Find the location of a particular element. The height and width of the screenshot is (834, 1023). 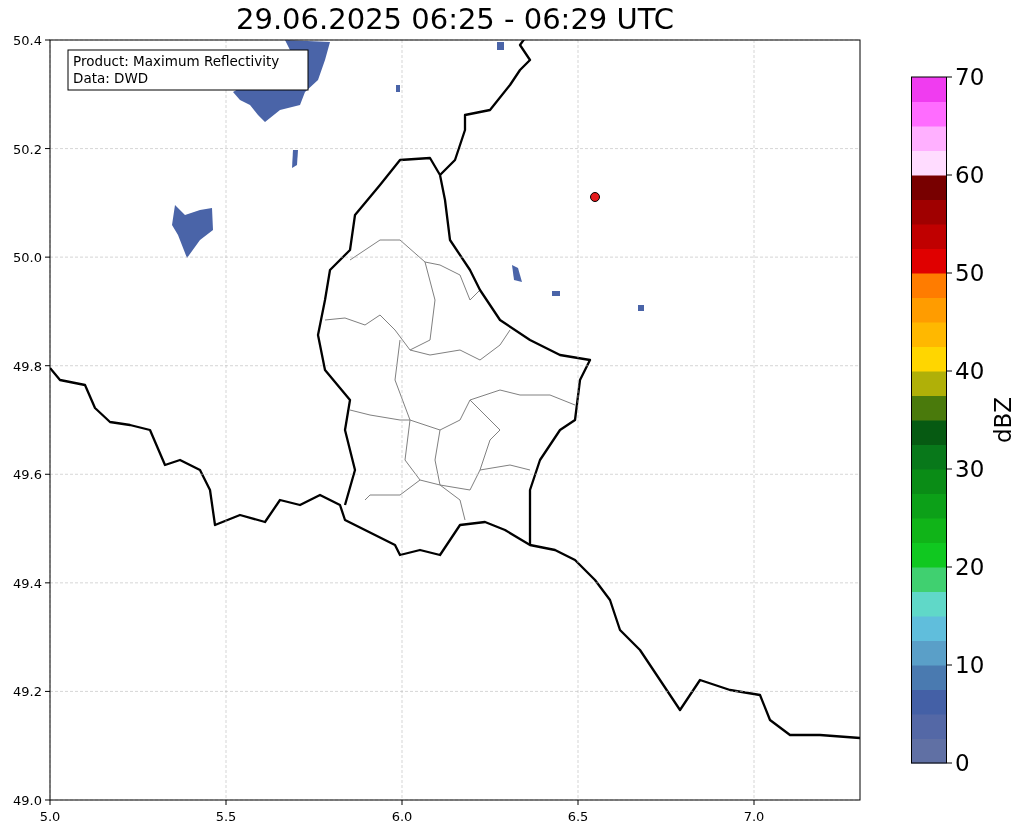

legend-text: Product: Maximum Reflectivity is located at coordinates (176, 61).